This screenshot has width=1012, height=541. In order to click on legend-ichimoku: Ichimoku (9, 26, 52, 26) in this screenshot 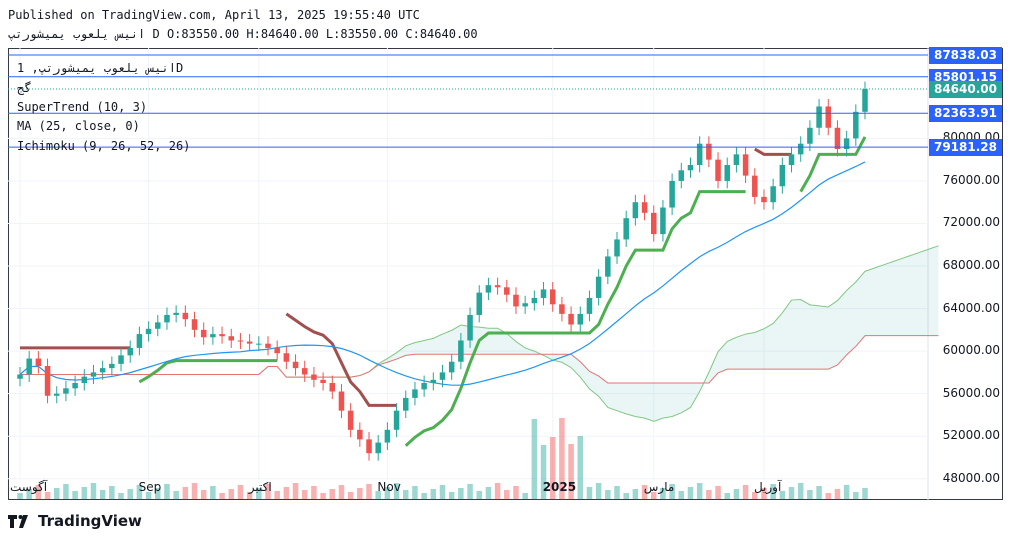, I will do `click(103, 146)`.